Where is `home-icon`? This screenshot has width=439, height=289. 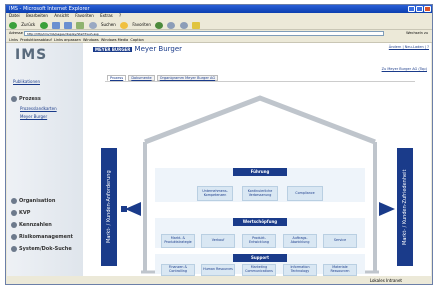 home-icon is located at coordinates (80, 25).